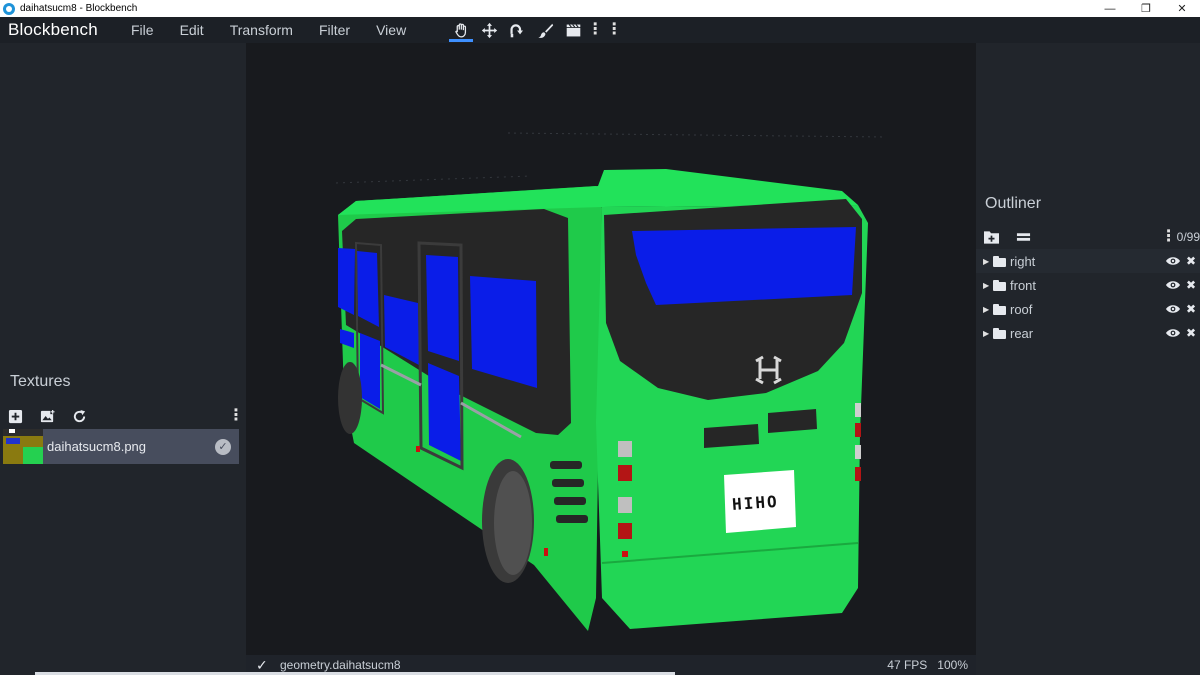  What do you see at coordinates (595, 30) in the screenshot?
I see `toolbar-more-icon: ⋮` at bounding box center [595, 30].